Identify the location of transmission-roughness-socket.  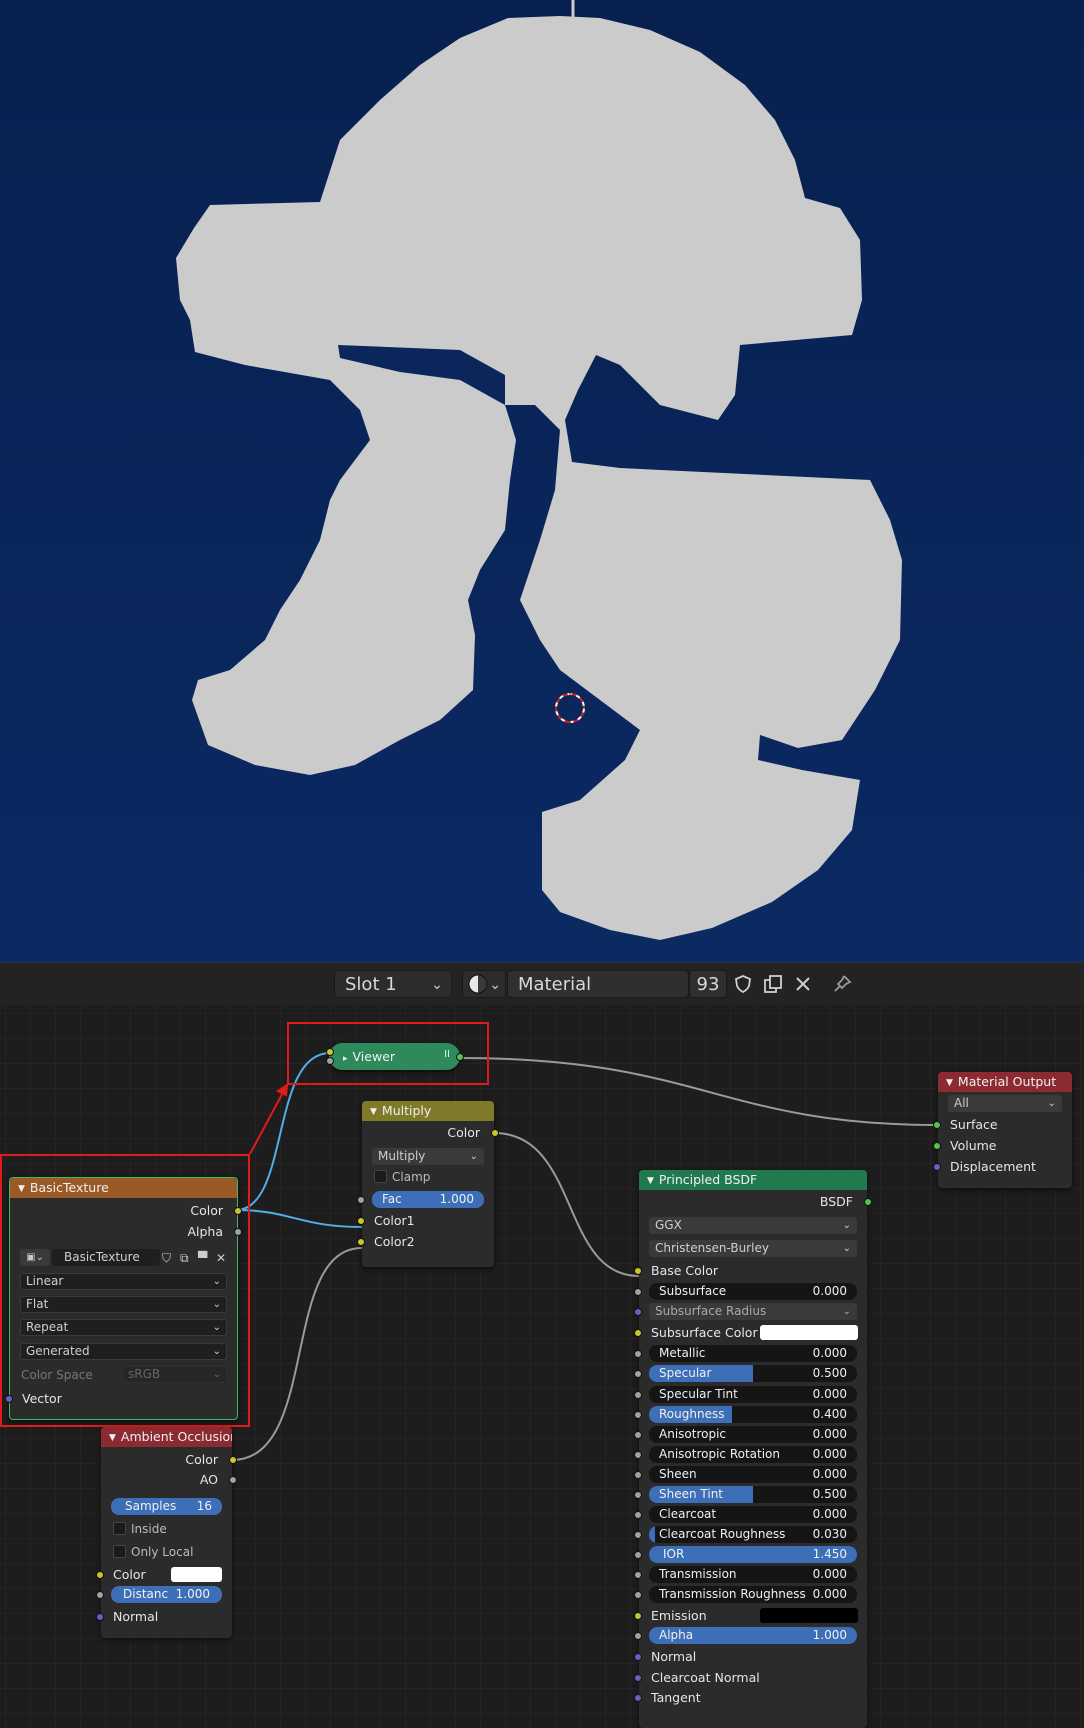
(638, 1595).